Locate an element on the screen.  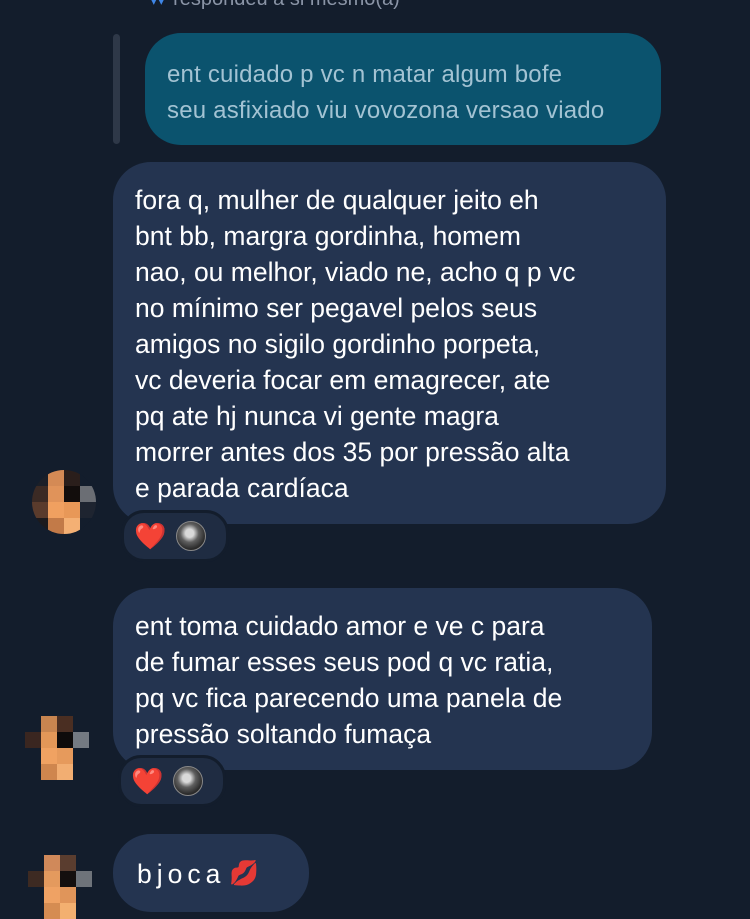
kiss-emoji-icon: 💋 is located at coordinates (244, 873).